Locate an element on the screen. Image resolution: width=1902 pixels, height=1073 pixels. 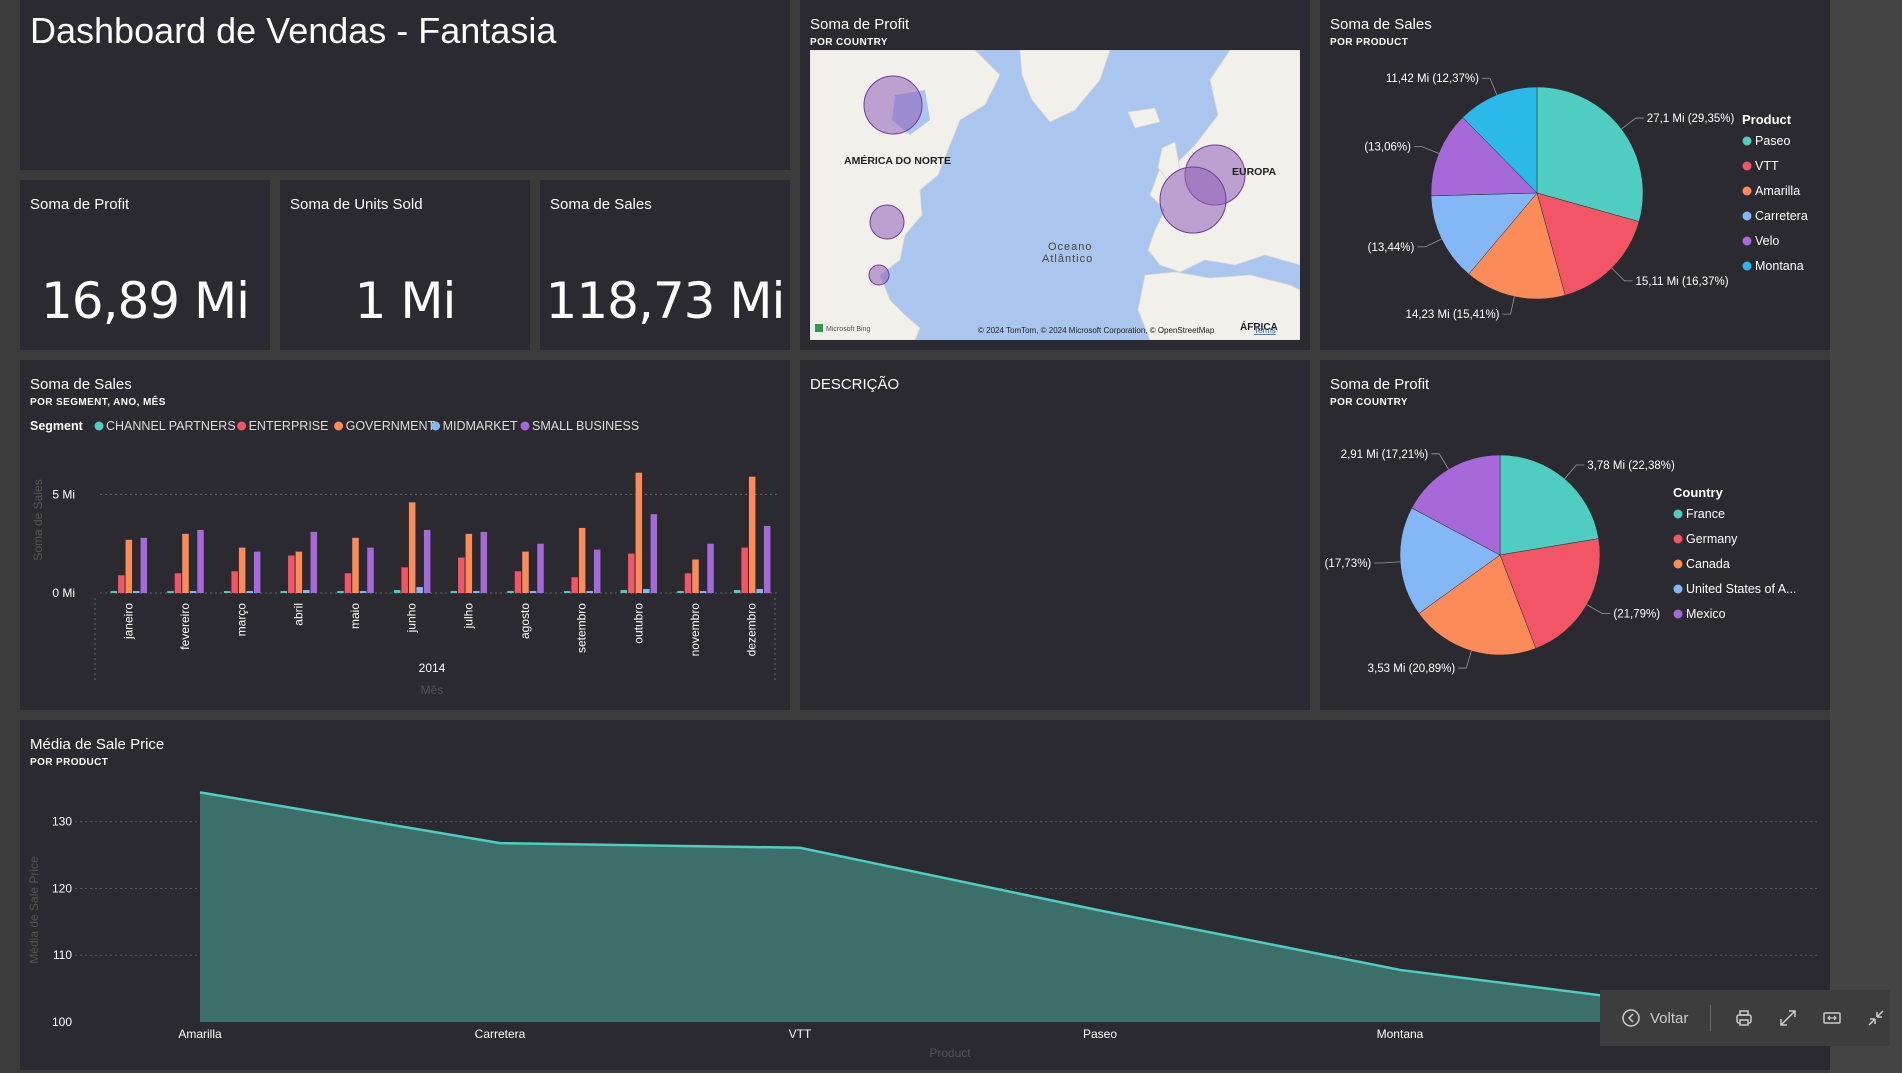
legend-entry: MIDMARKET is located at coordinates (480, 426).